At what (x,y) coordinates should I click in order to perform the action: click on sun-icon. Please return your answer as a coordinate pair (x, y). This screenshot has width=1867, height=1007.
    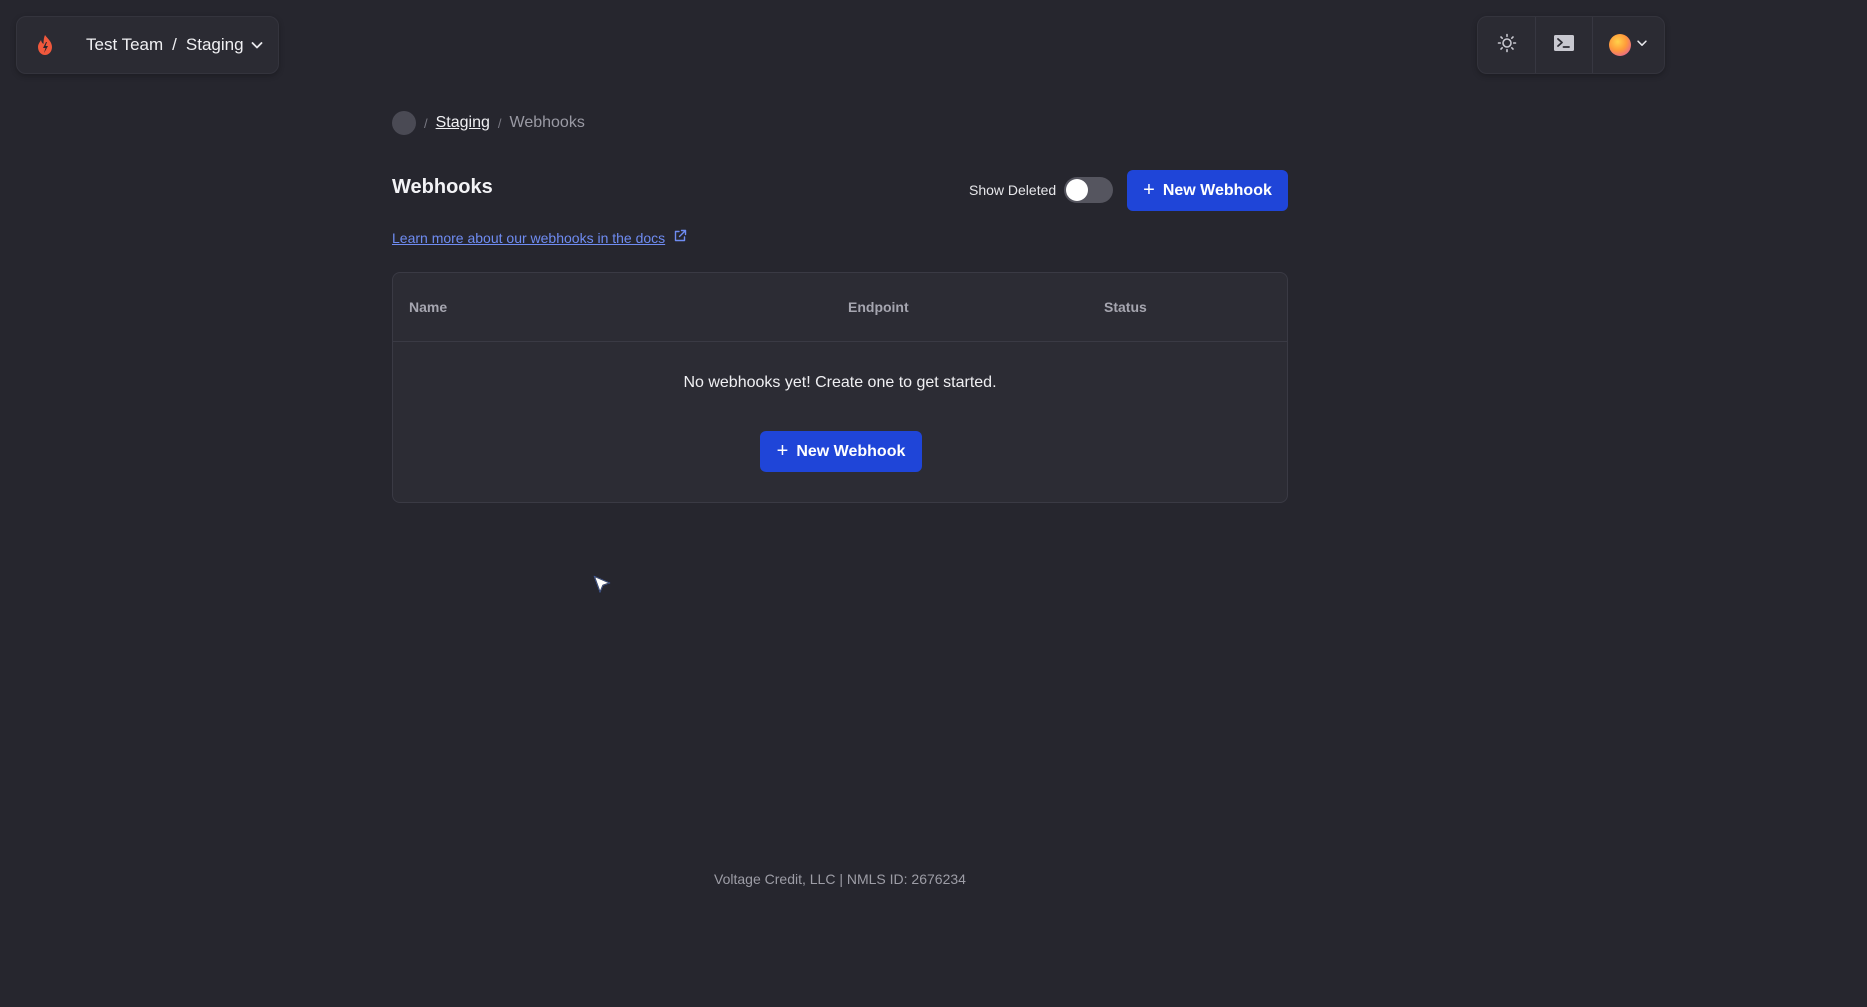
    Looking at the image, I should click on (1507, 45).